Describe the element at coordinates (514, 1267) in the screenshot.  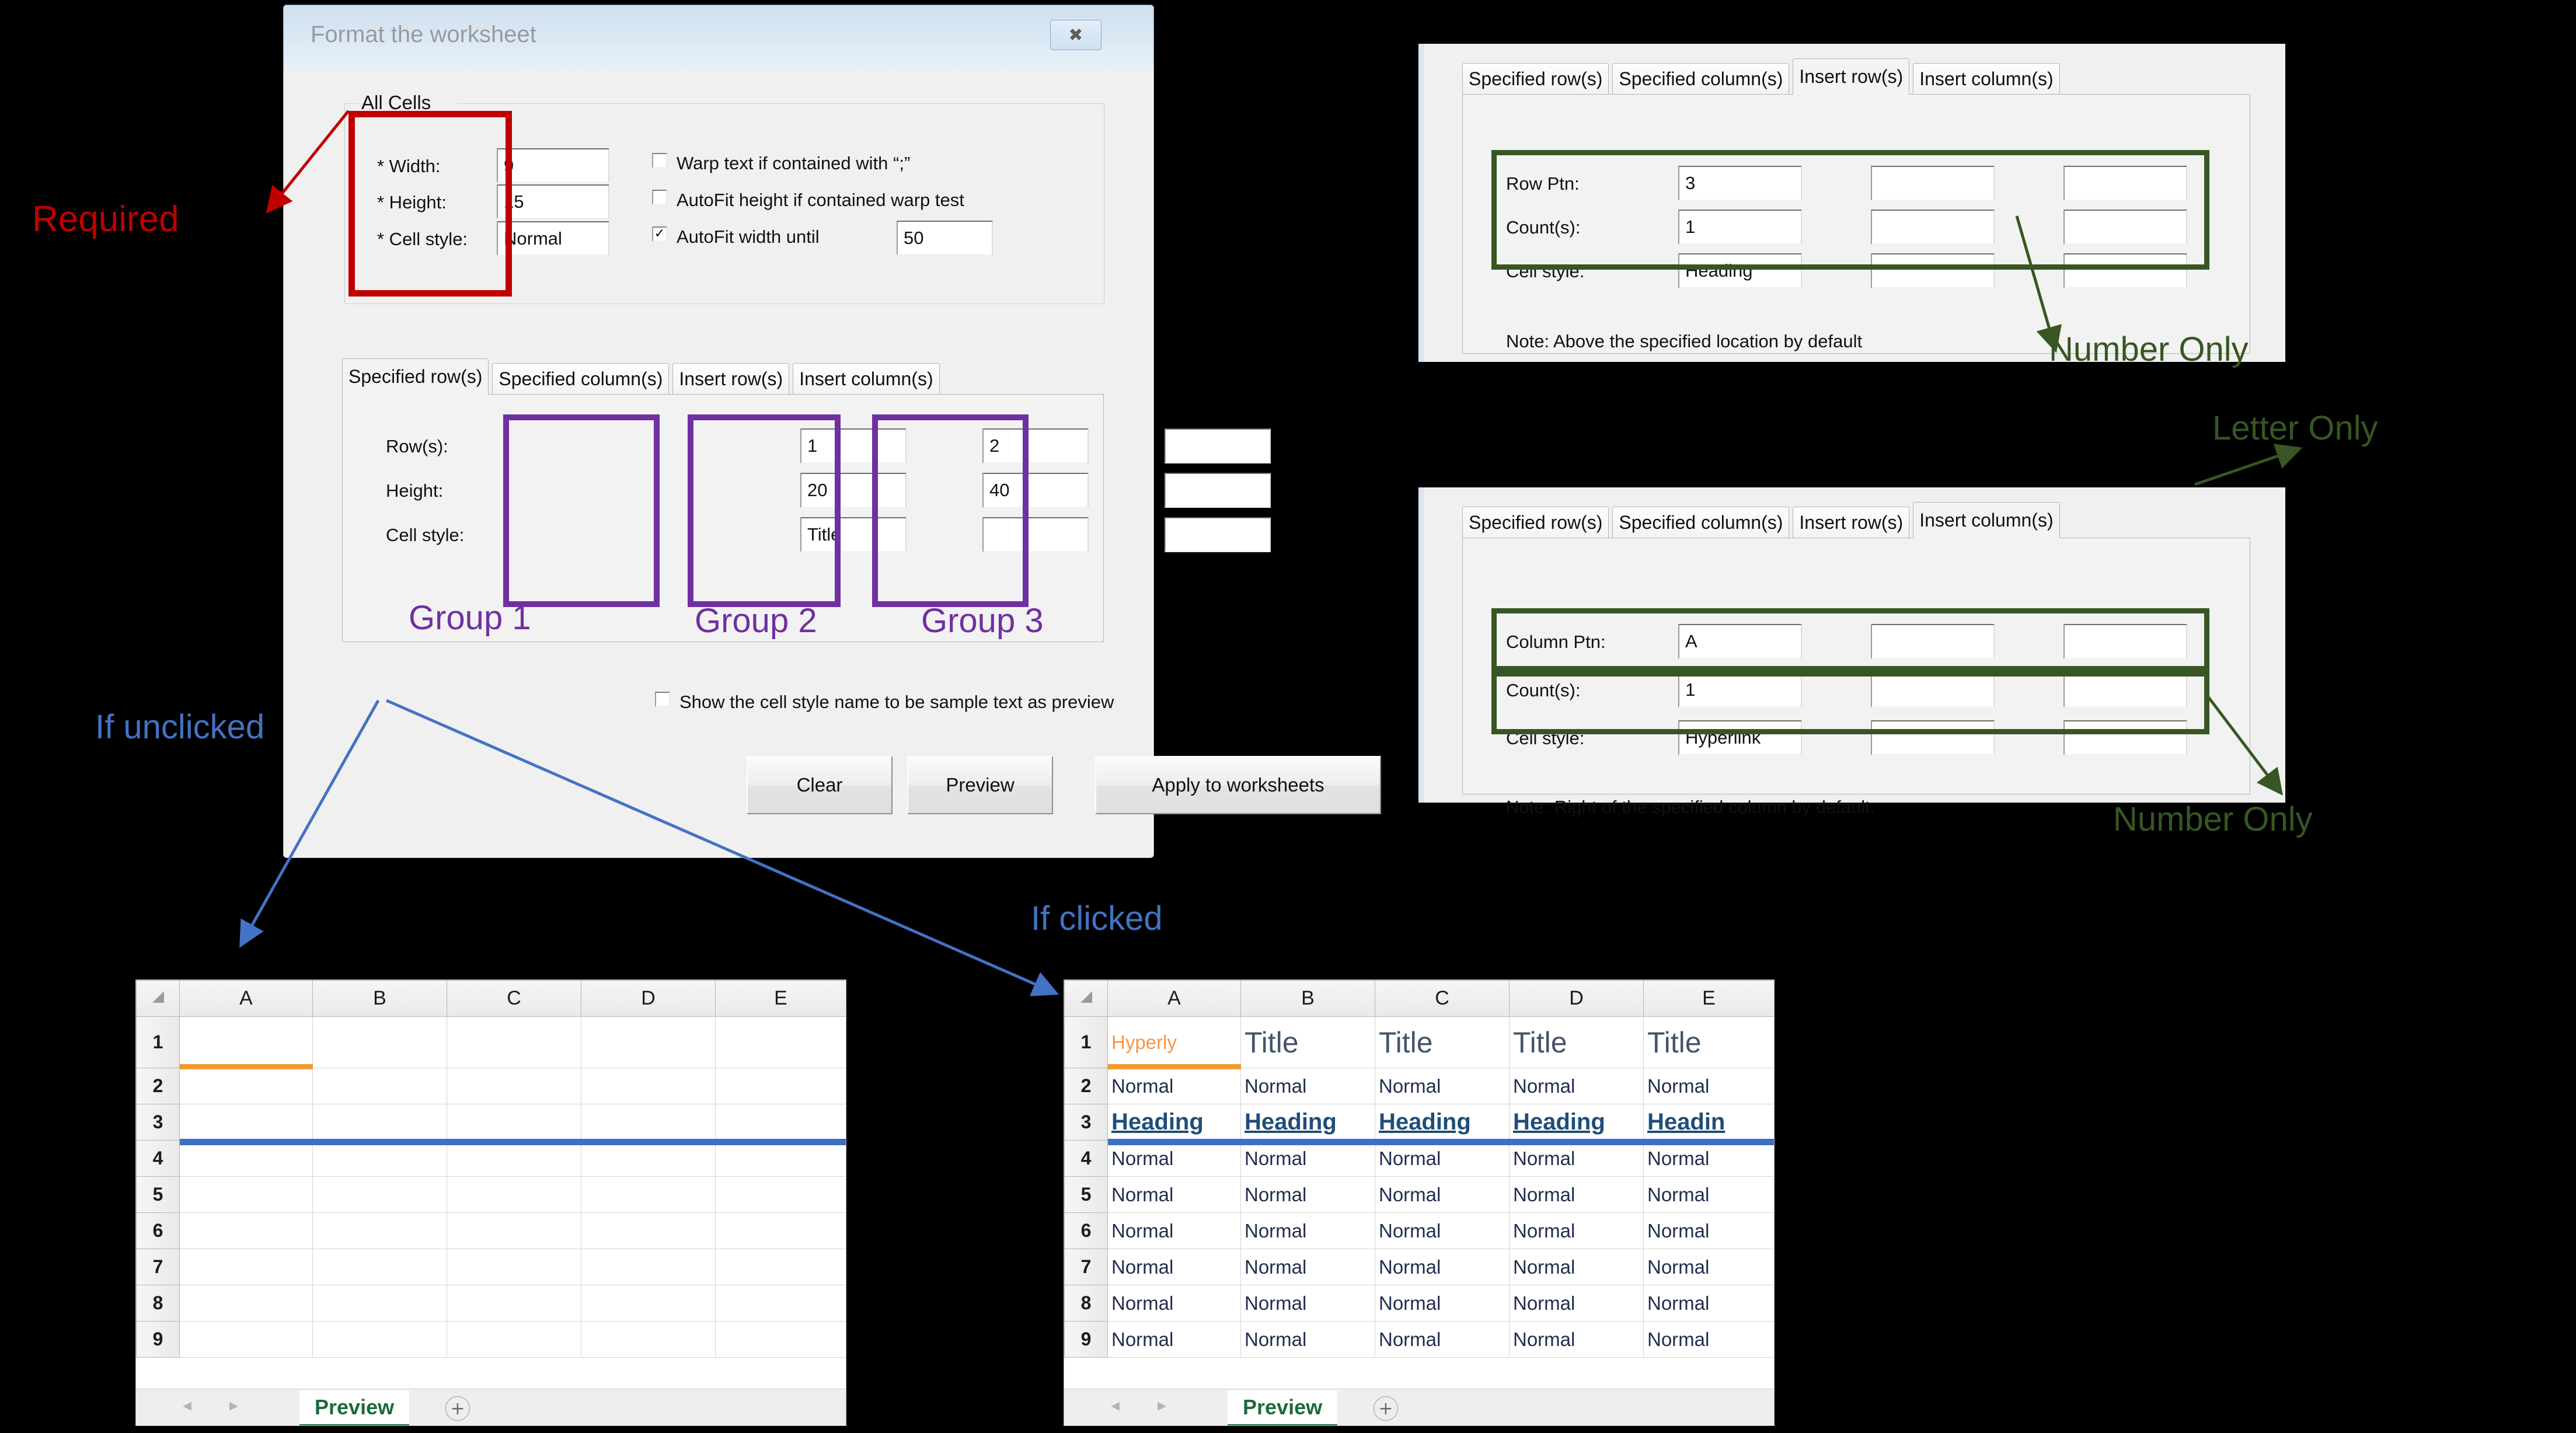
I see `cell-c7` at that location.